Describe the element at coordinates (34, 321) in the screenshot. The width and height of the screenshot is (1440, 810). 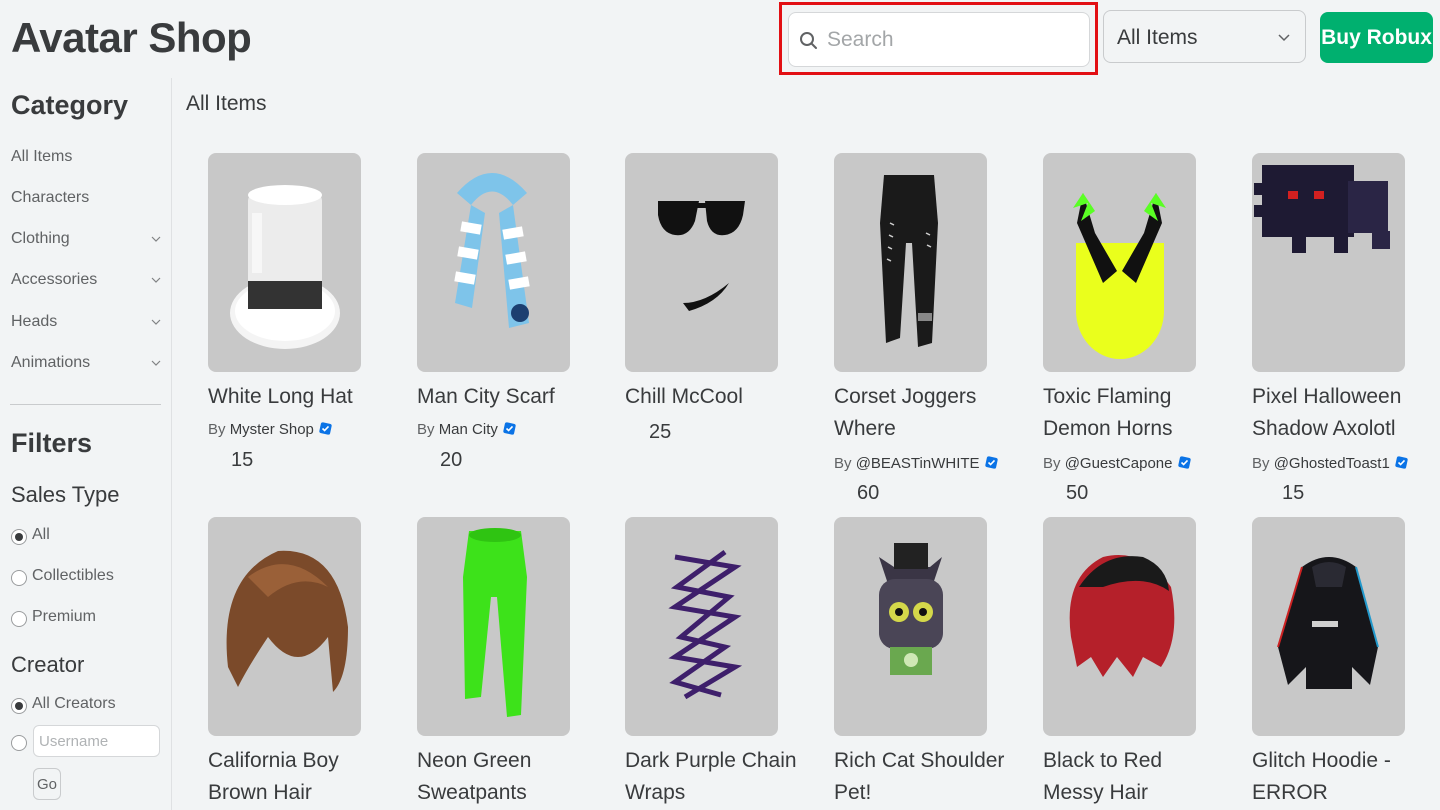
I see `sidebar-item-label: Heads` at that location.